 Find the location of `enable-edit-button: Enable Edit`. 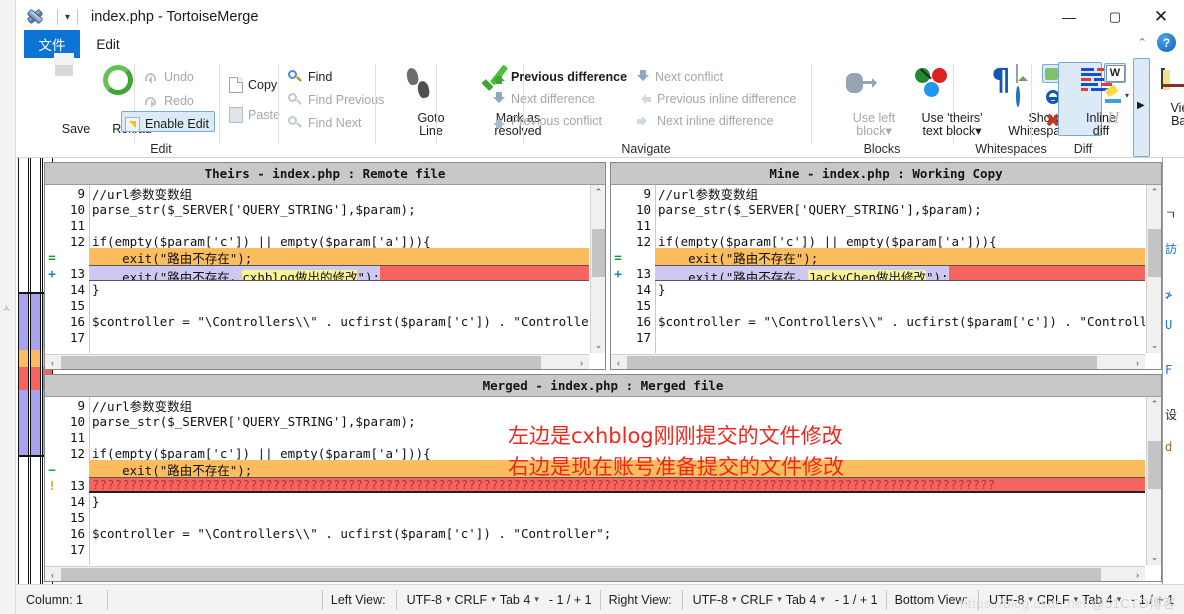

enable-edit-button: Enable Edit is located at coordinates (167, 124).